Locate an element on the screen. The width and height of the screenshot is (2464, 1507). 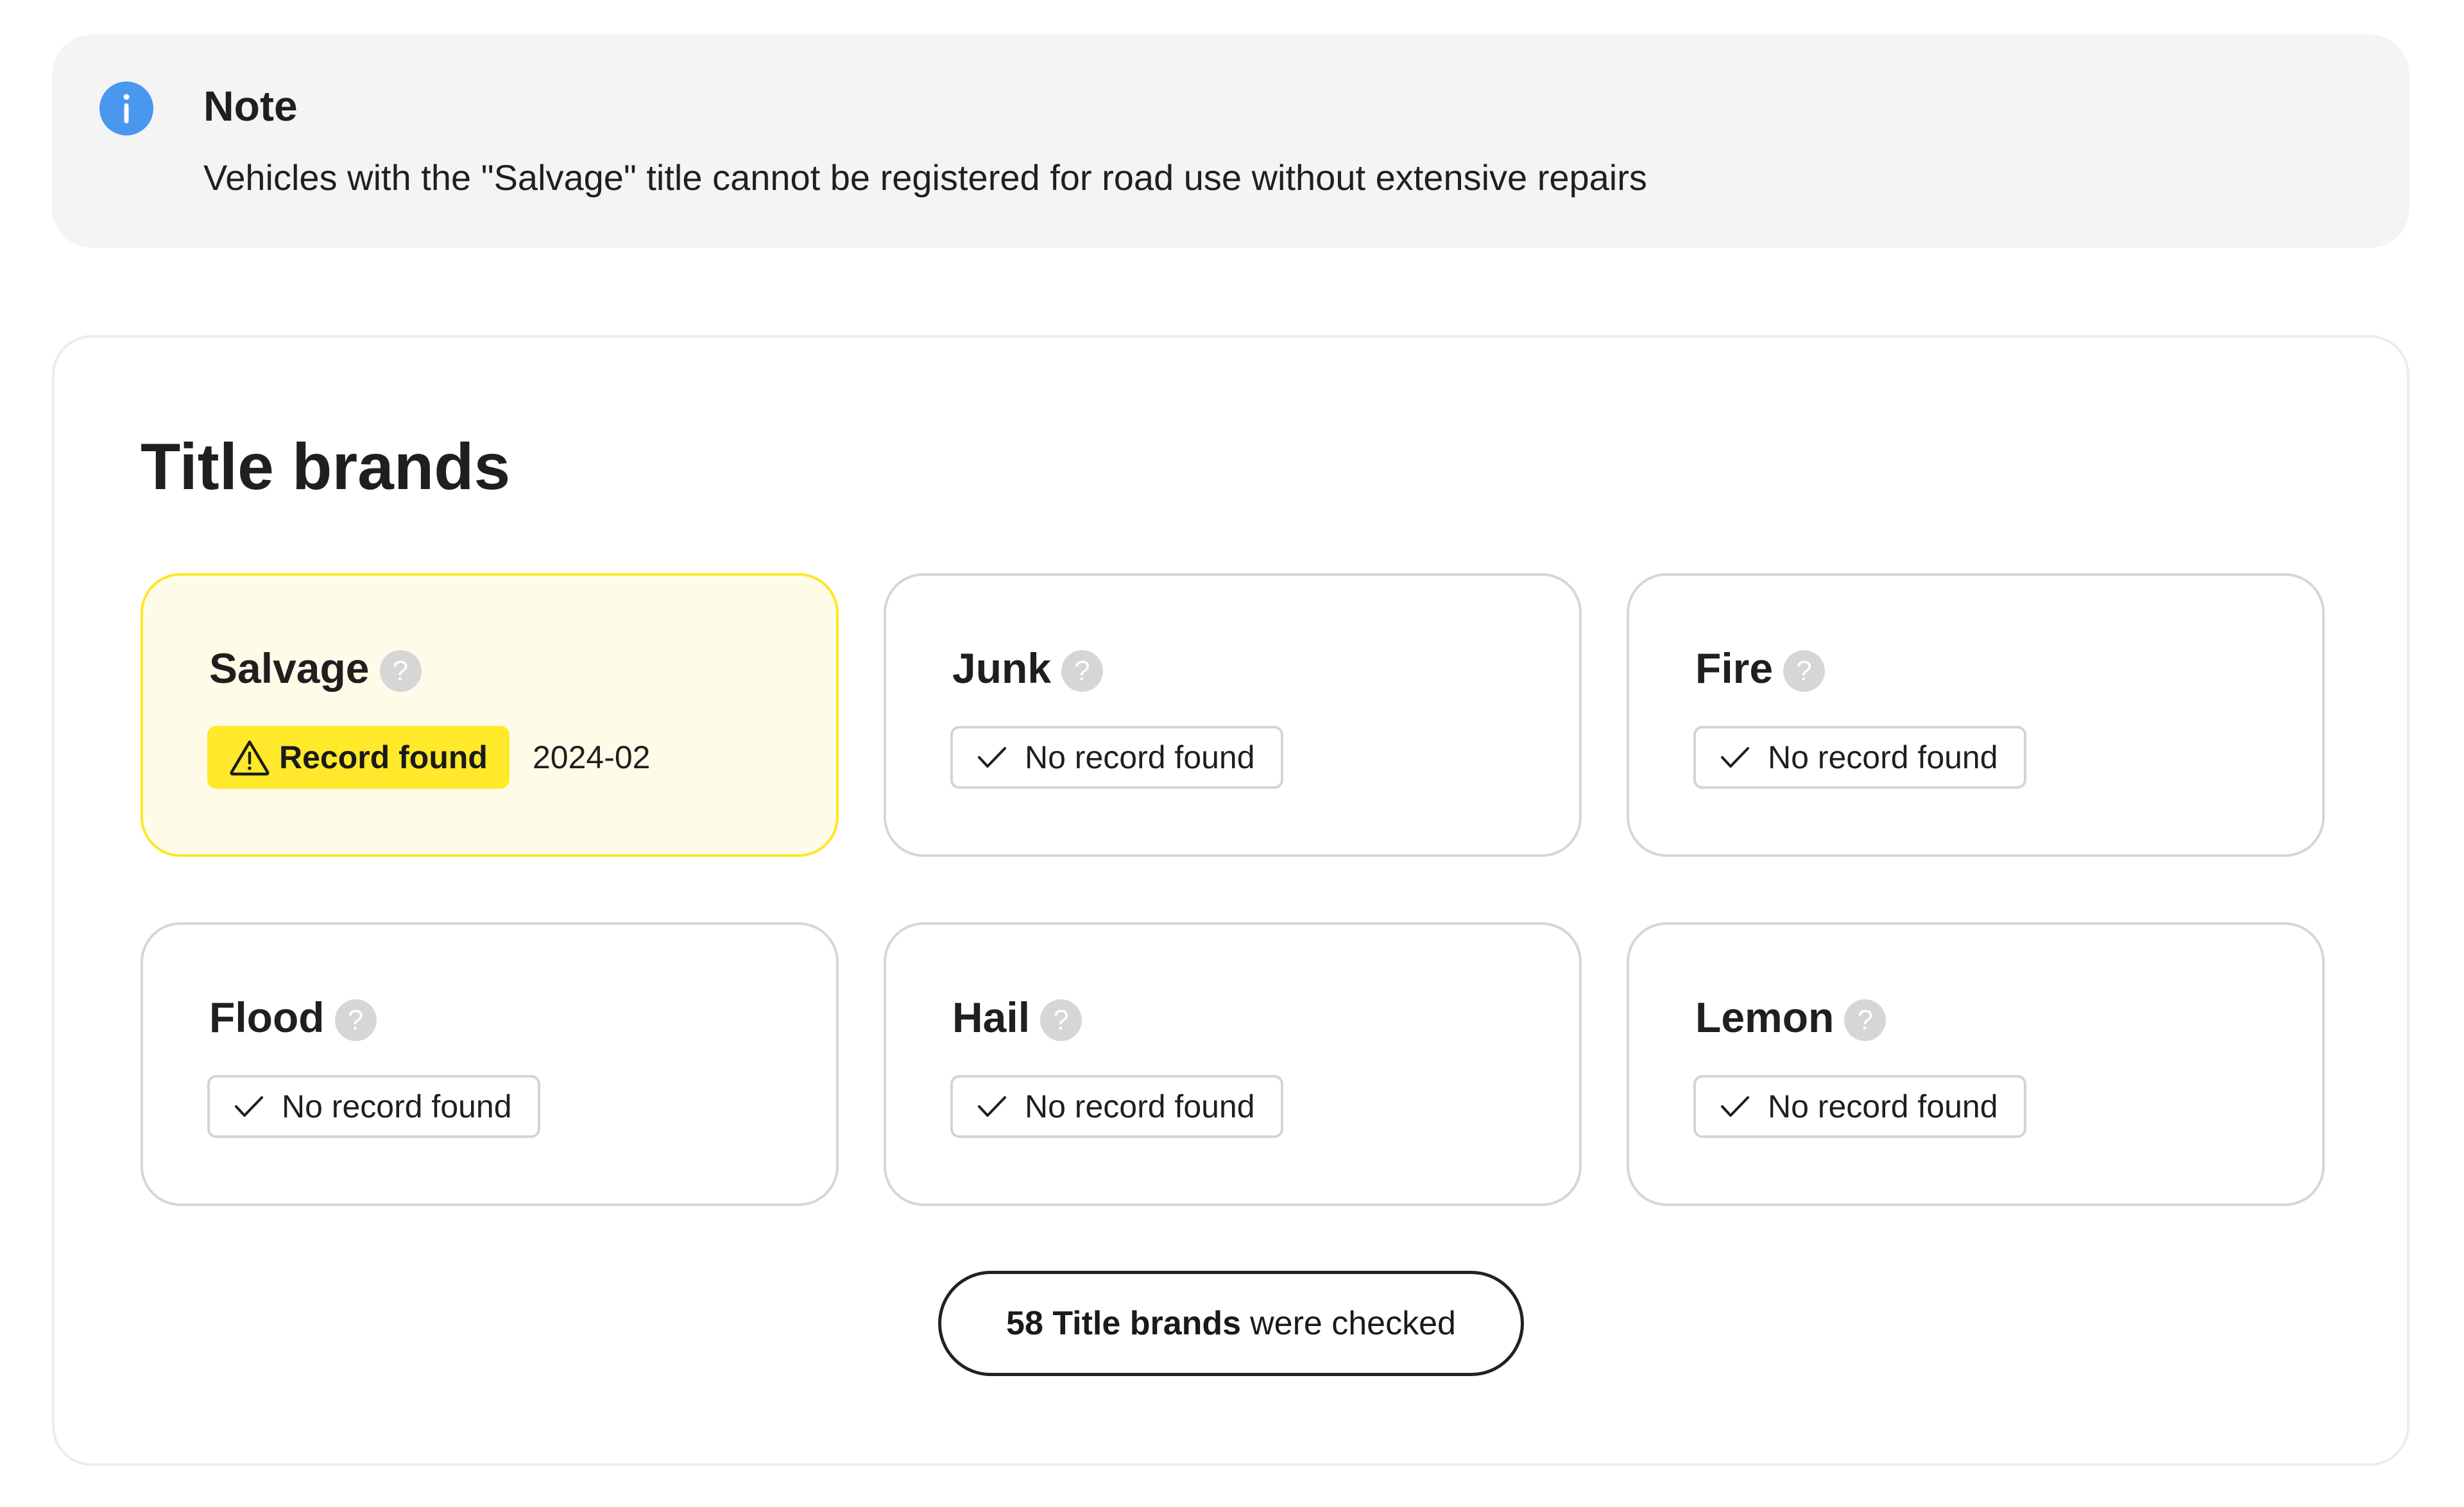
card-header: Flood ? is located at coordinates (293, 1017).